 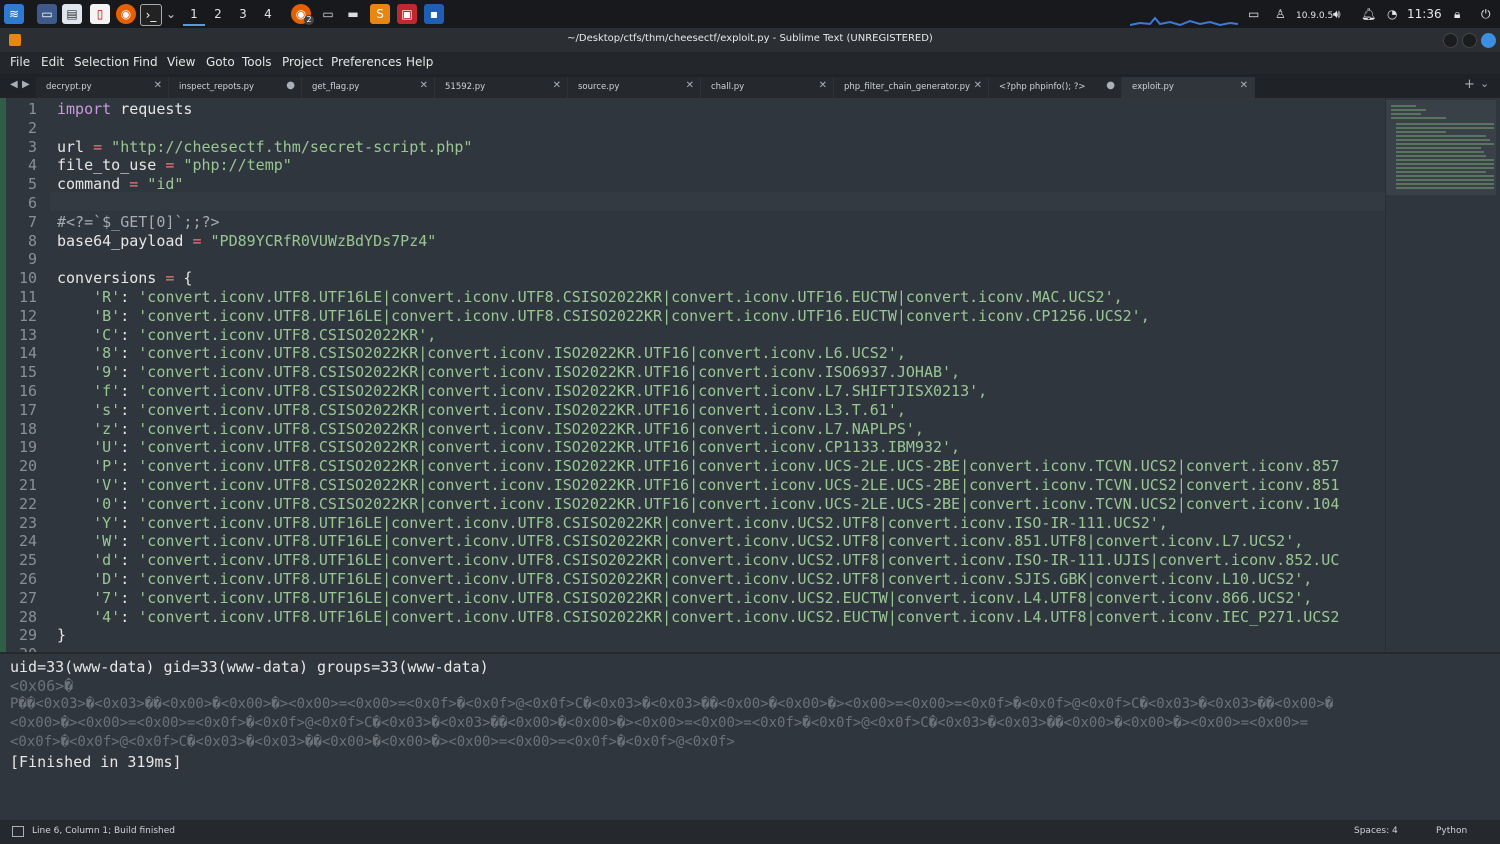 What do you see at coordinates (1188, 87) in the screenshot?
I see `tab-exploit: exploit.py ✕` at bounding box center [1188, 87].